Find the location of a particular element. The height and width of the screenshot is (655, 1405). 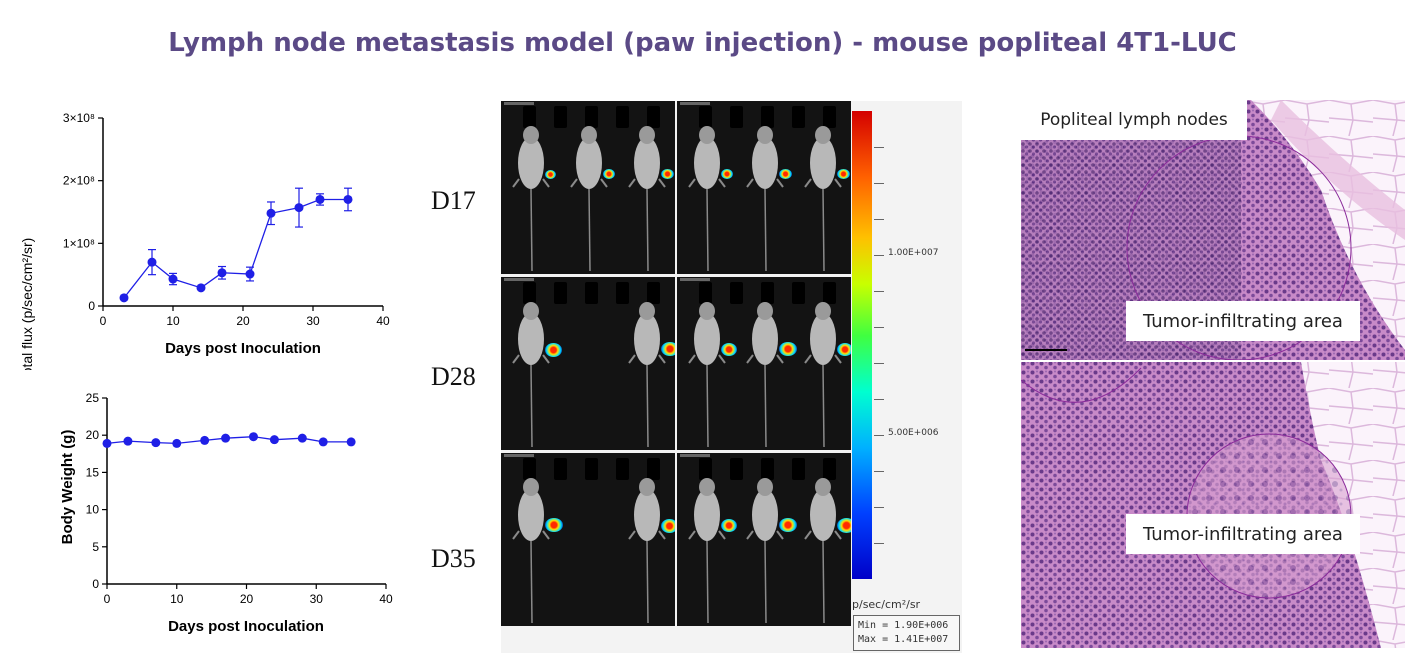

color-scale-high-label: 1.00E+007 is located at coordinates (913, 253).